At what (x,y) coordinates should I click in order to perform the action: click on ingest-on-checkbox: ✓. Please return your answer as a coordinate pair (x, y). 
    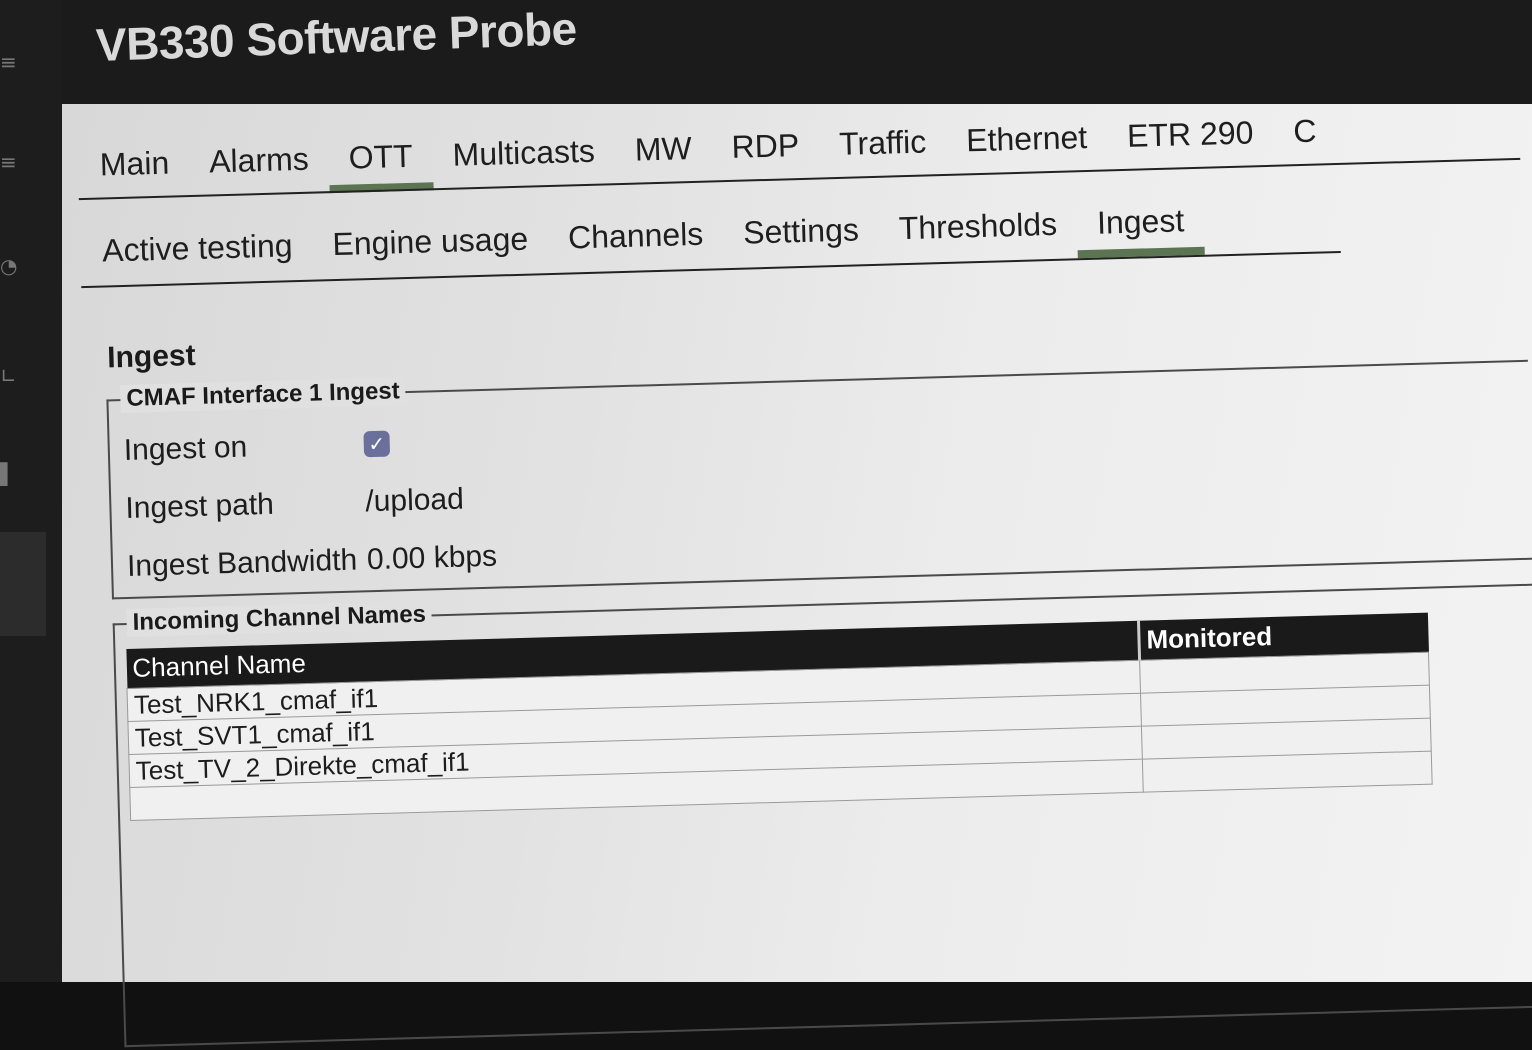
    Looking at the image, I should click on (377, 444).